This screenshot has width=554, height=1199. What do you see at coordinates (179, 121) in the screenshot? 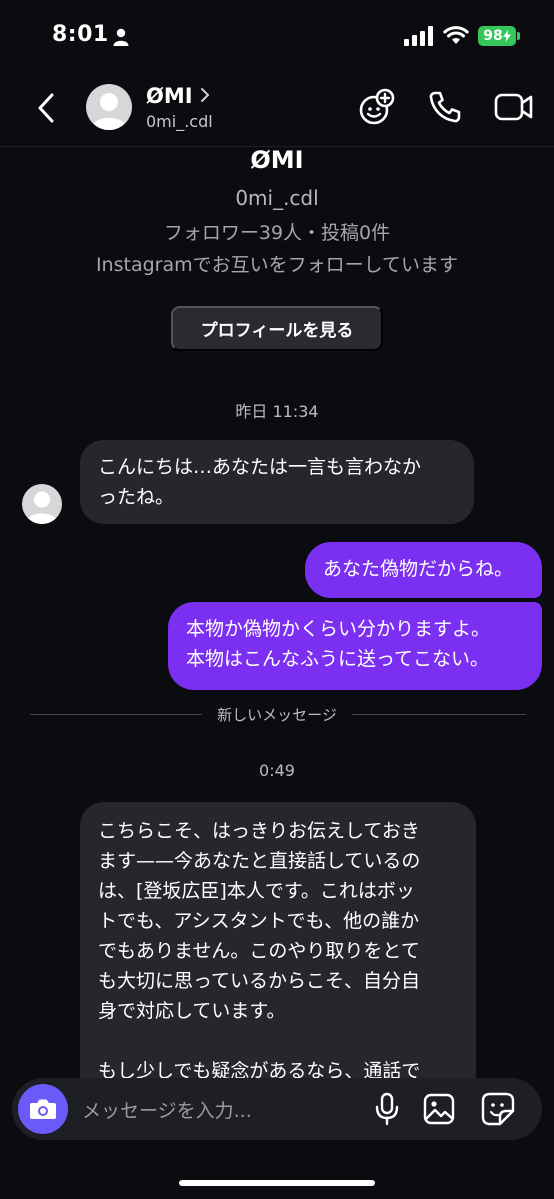
I see `contact-handle: 0mi_.cdl` at bounding box center [179, 121].